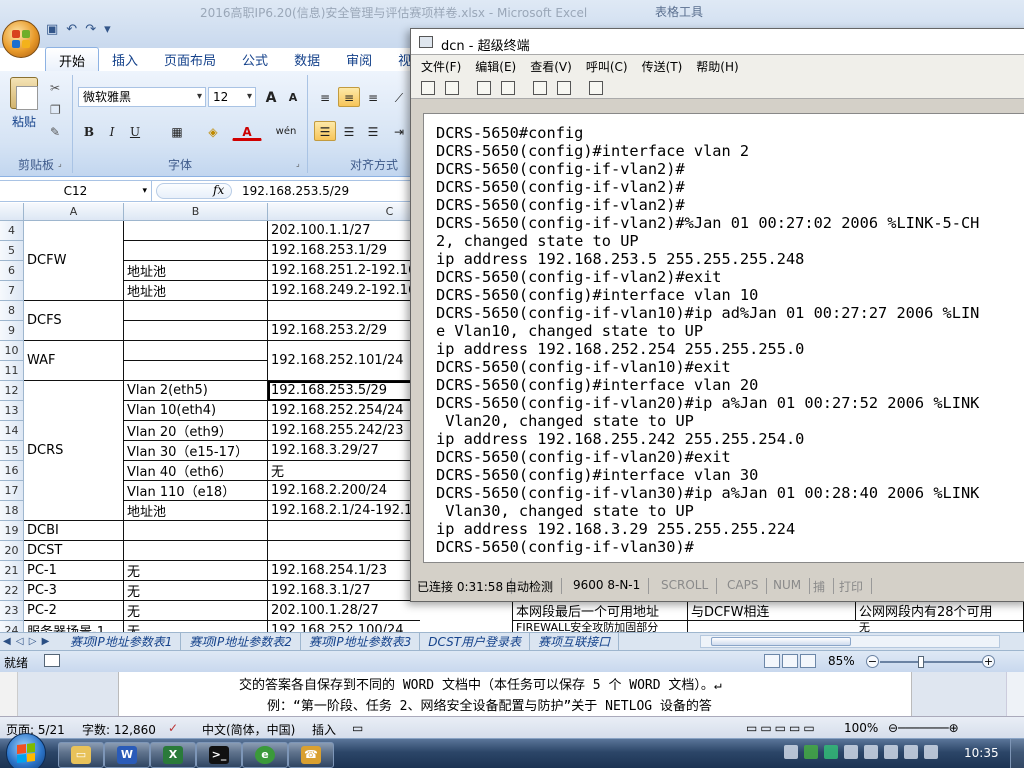 This screenshot has height=768, width=1024. What do you see at coordinates (344, 271) in the screenshot?
I see `cell-c6: 192.168.251.2-192.168` at bounding box center [344, 271].